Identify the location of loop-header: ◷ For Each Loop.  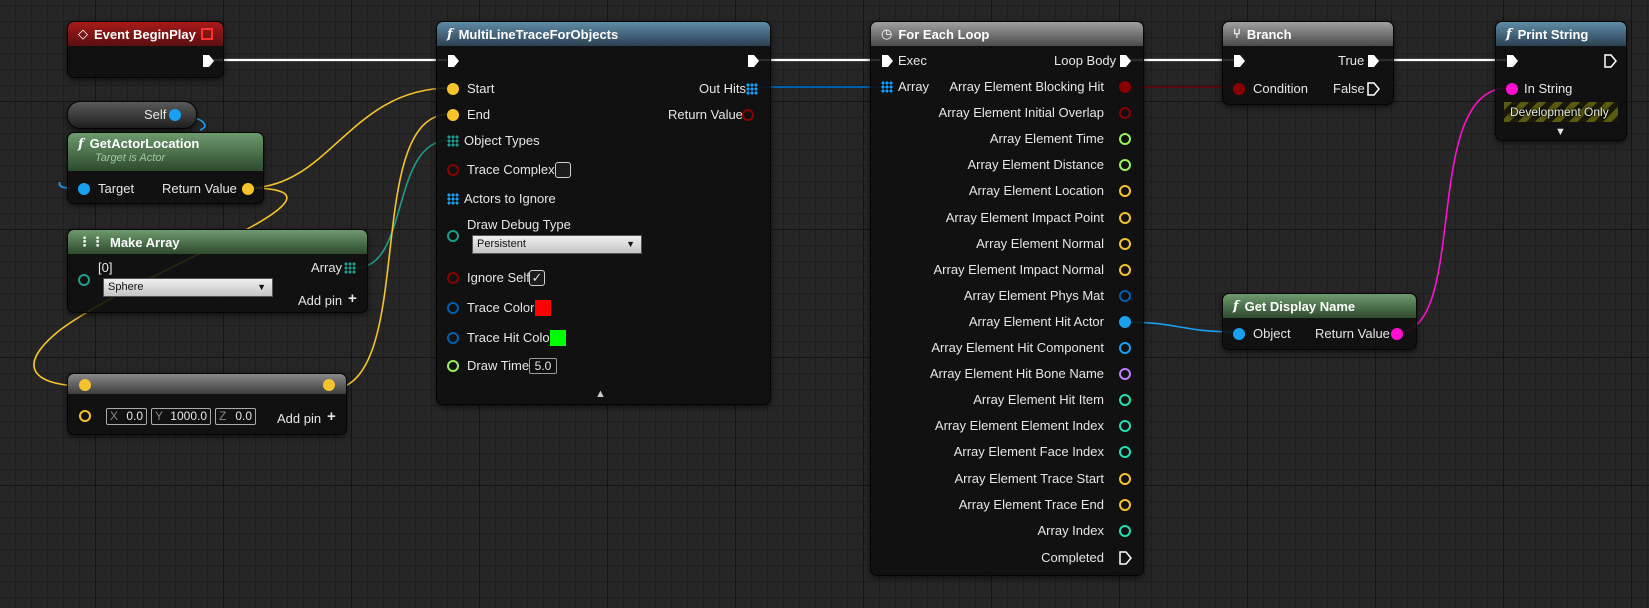
(1007, 34).